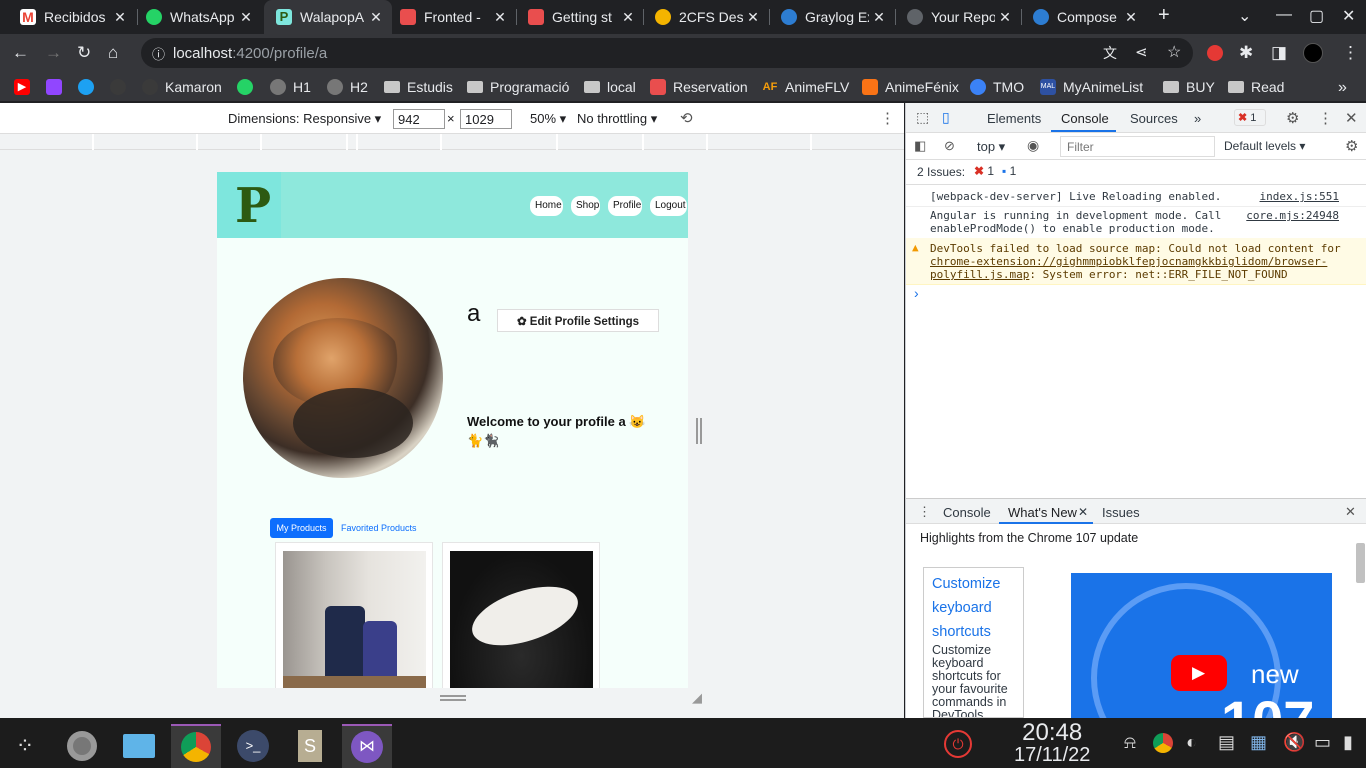 This screenshot has height=768, width=1366. What do you see at coordinates (668, 206) in the screenshot?
I see `nav-logout: Logout` at bounding box center [668, 206].